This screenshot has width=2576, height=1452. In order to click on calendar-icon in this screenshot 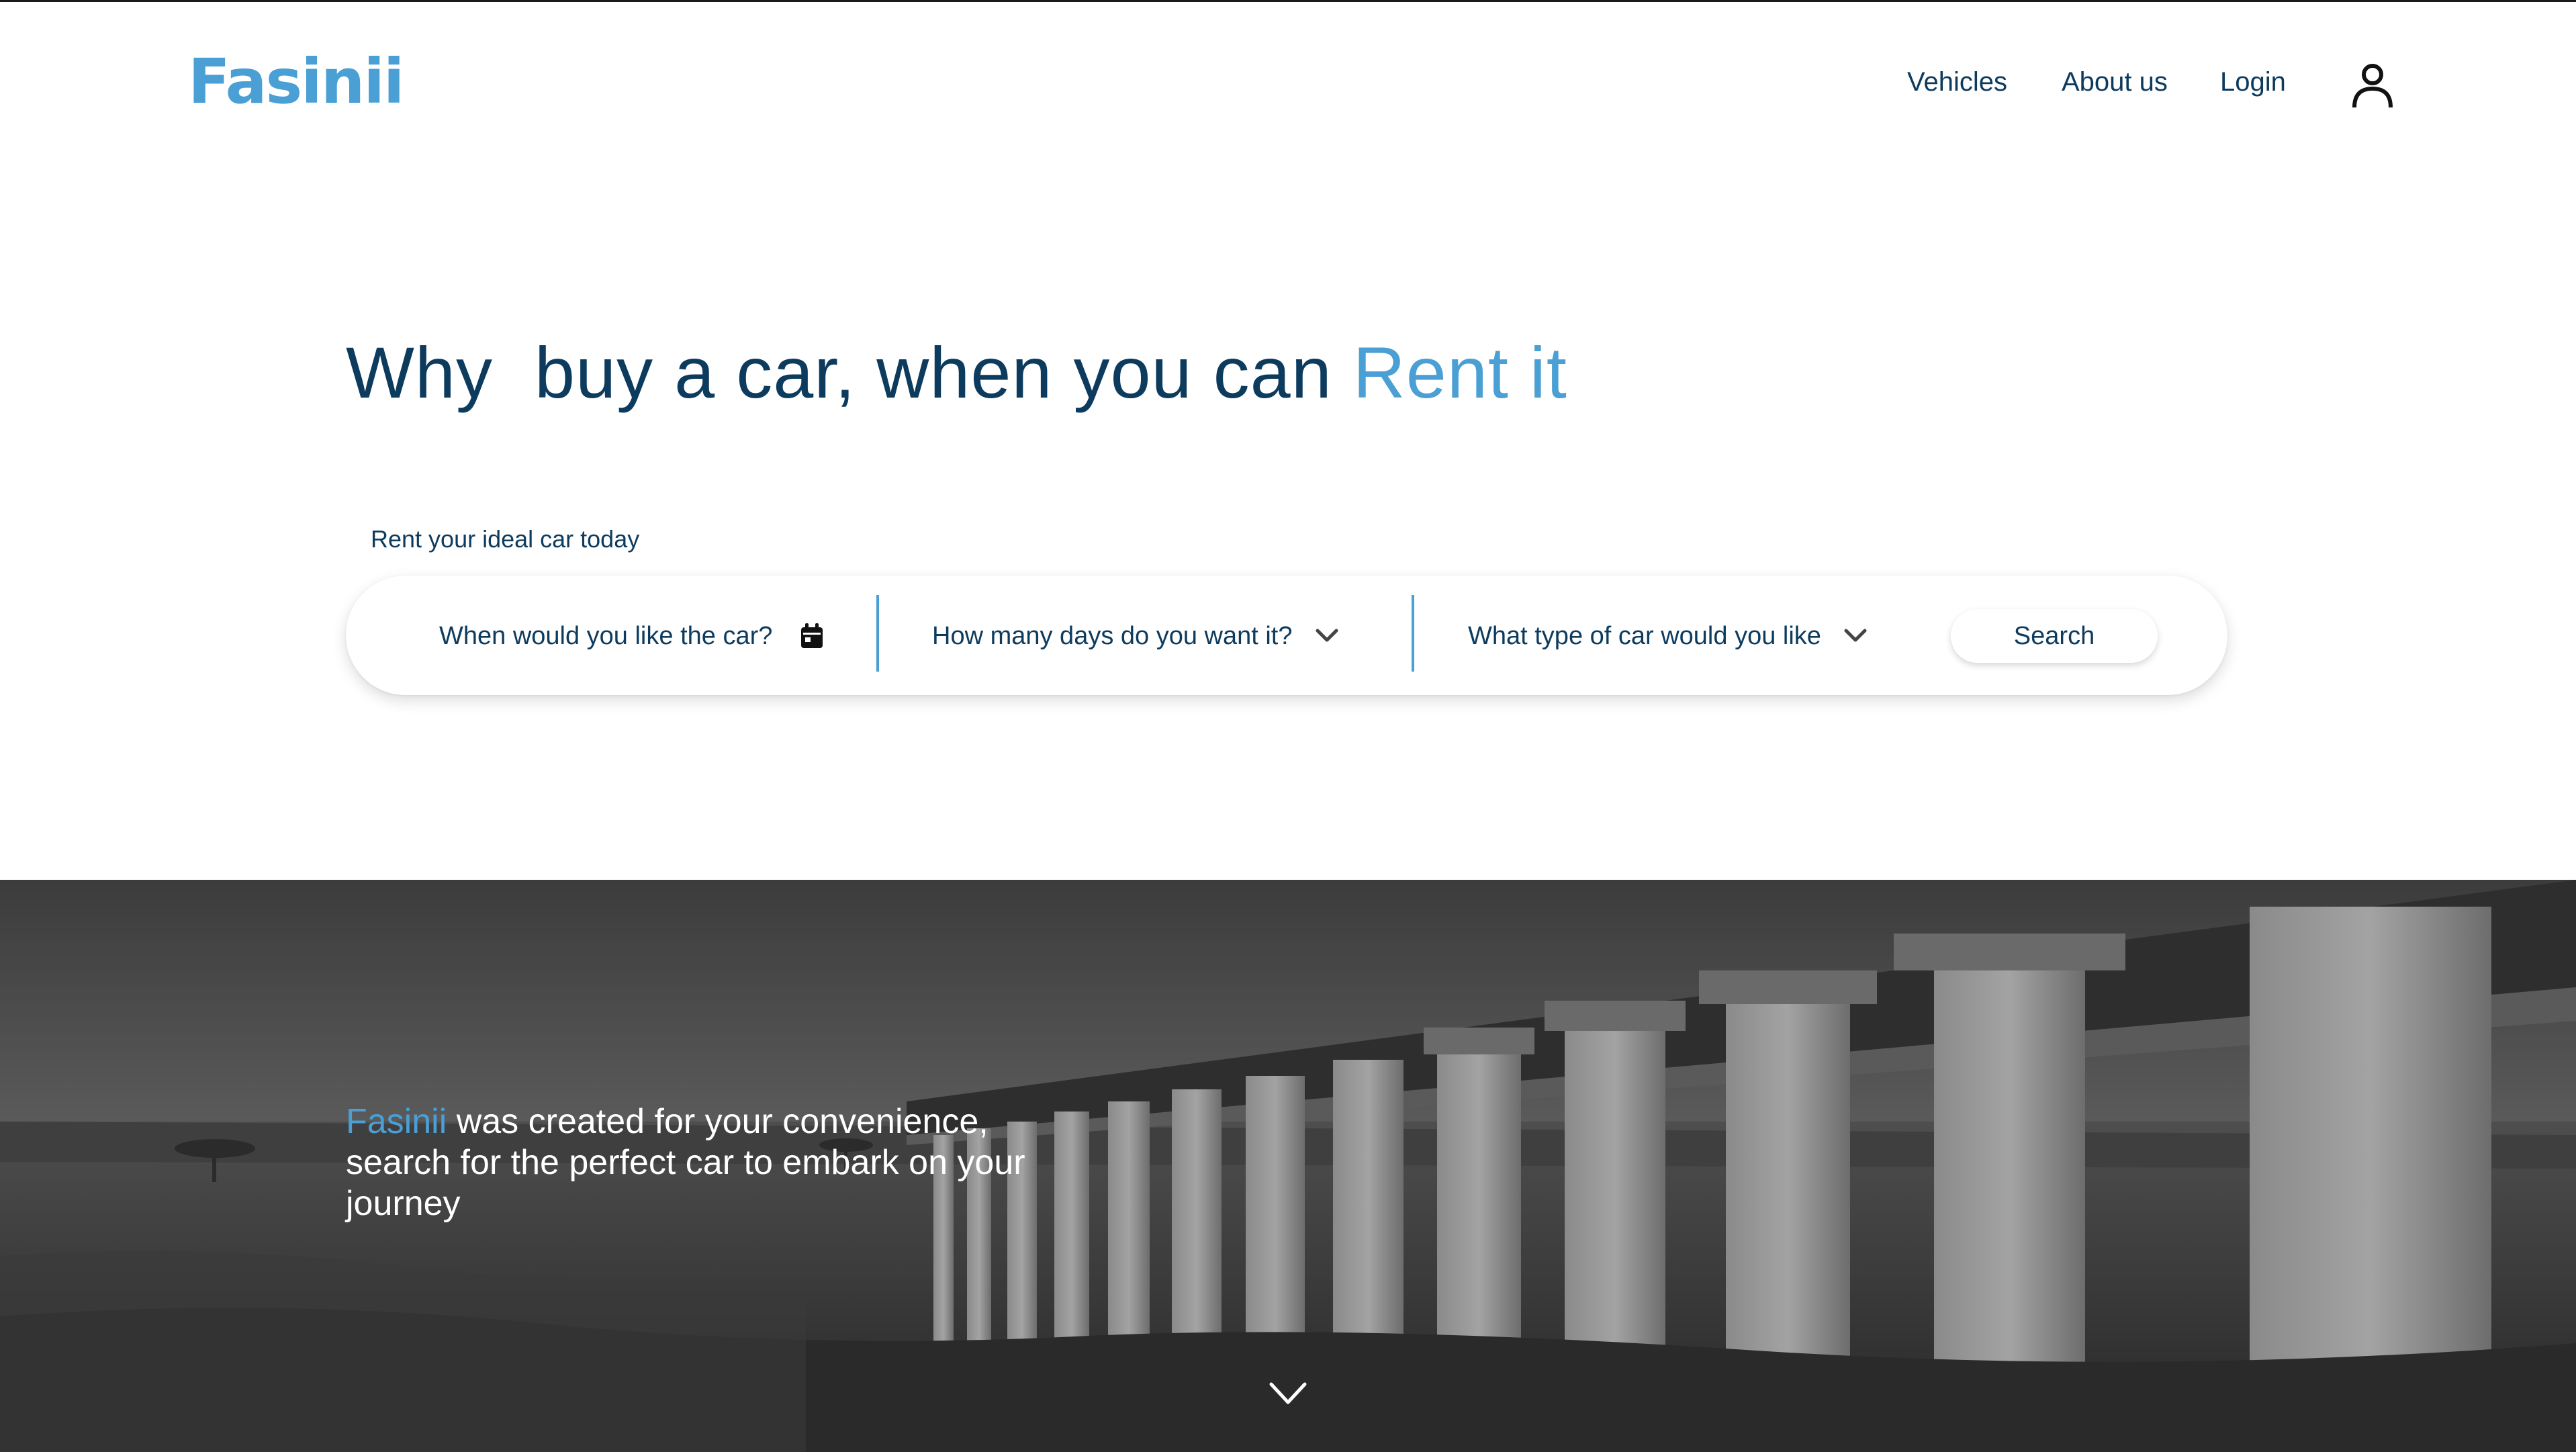, I will do `click(811, 636)`.